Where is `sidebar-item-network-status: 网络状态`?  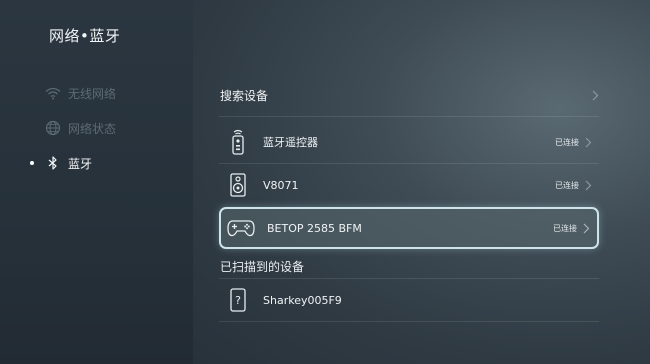
sidebar-item-network-status: 网络状态 is located at coordinates (105, 128).